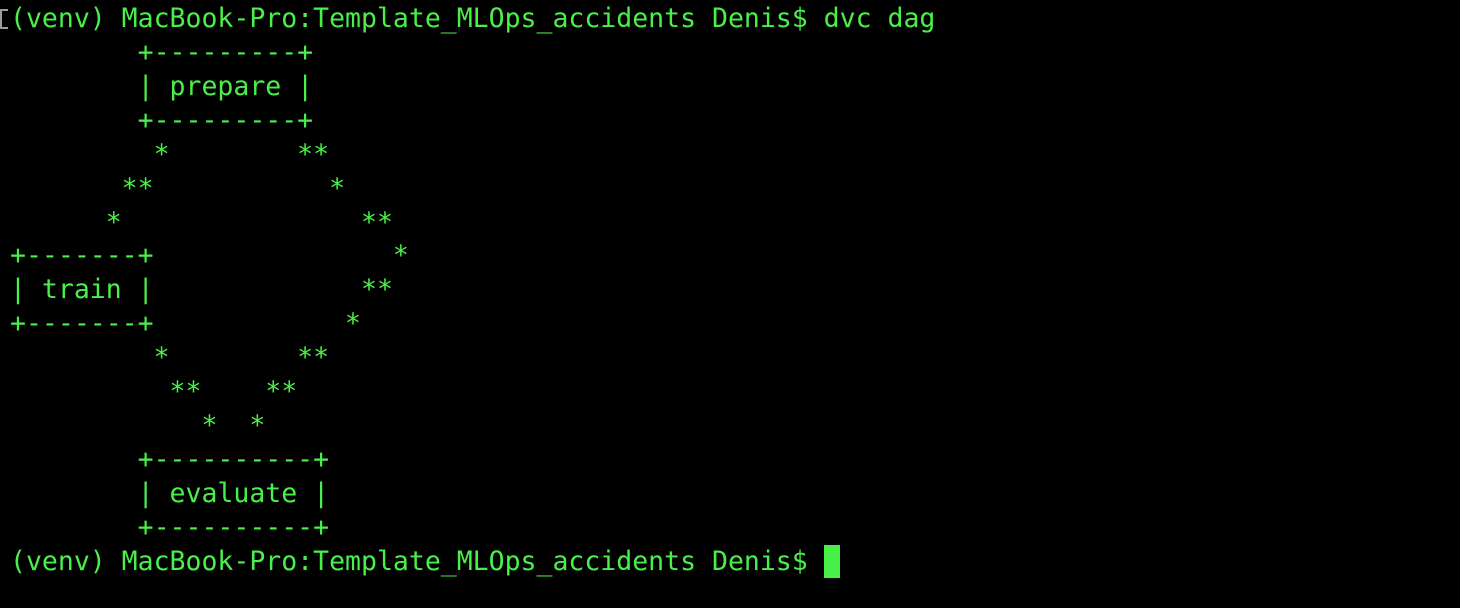 The height and width of the screenshot is (608, 1460). What do you see at coordinates (178, 188) in the screenshot?
I see `dag-edge-line: ** *` at bounding box center [178, 188].